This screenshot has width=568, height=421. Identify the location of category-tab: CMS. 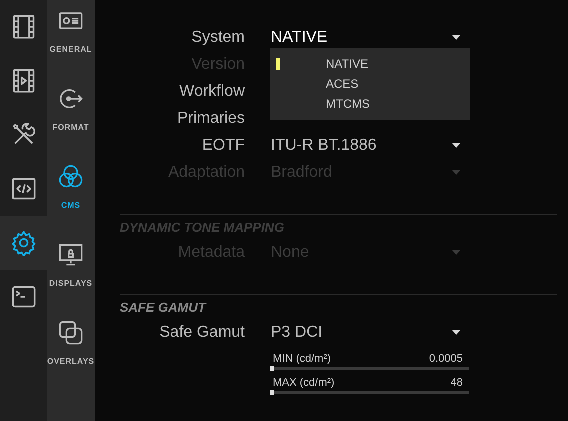
(71, 195).